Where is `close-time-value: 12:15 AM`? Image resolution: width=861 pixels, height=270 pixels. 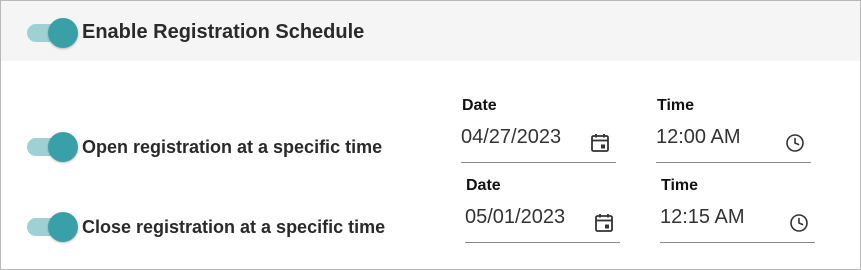
close-time-value: 12:15 AM is located at coordinates (702, 217).